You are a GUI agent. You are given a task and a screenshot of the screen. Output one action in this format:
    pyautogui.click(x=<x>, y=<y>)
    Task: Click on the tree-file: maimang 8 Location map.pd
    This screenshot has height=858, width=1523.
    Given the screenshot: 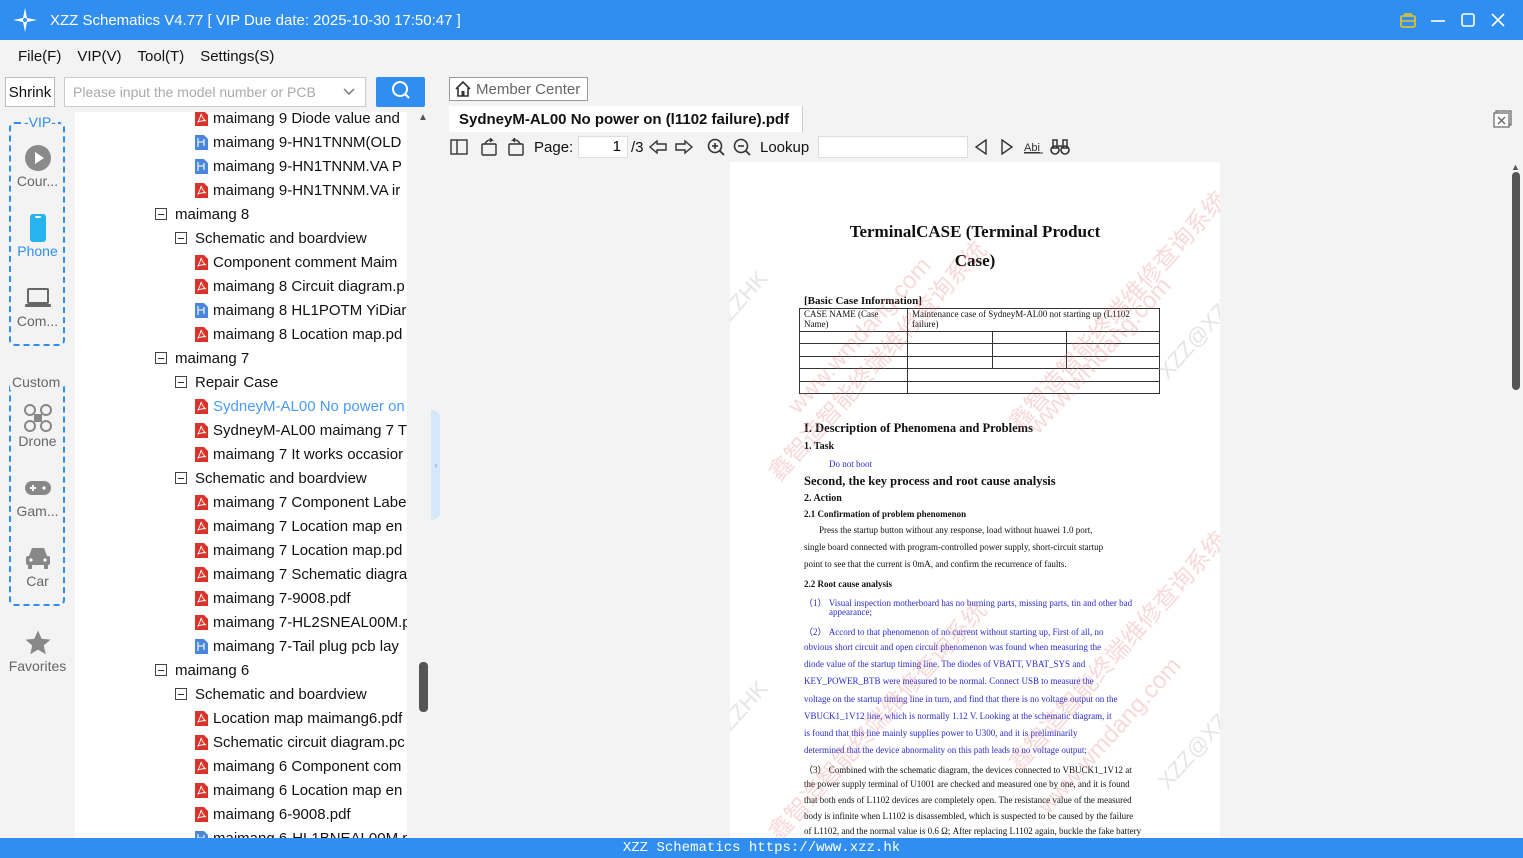 What is the action you would take?
    pyautogui.click(x=298, y=334)
    